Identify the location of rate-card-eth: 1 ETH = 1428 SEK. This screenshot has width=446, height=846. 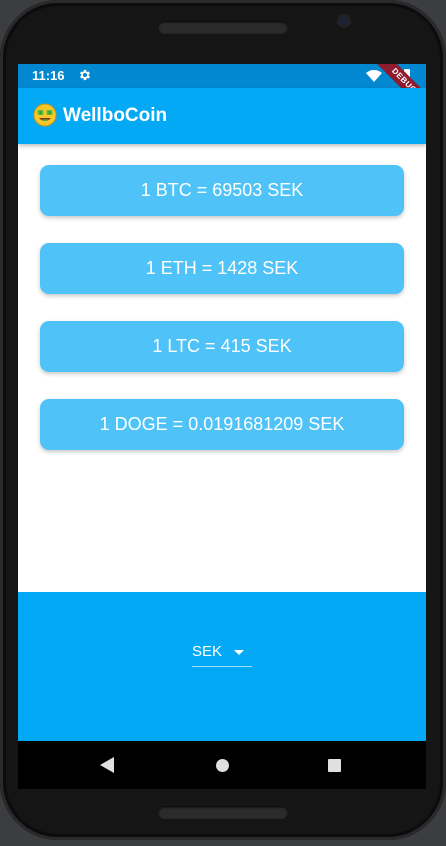
(222, 268).